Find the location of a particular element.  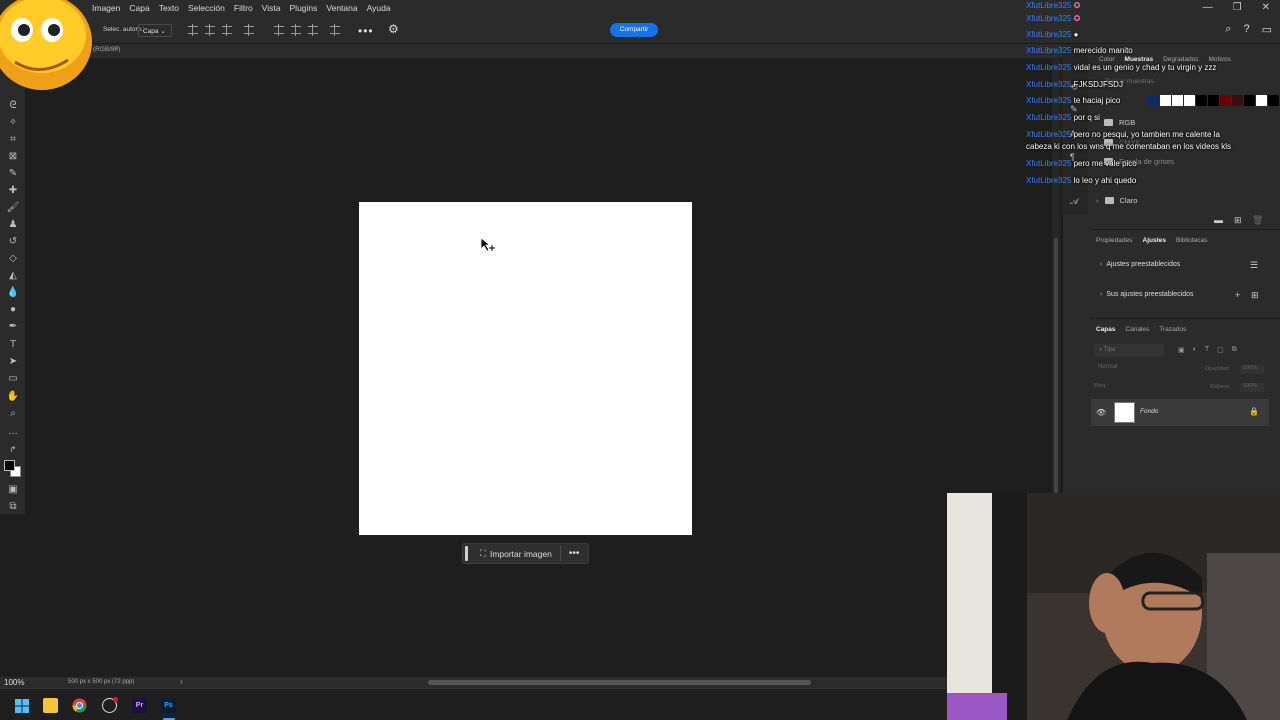

eyedropper-icon: ✎ is located at coordinates (13, 173).